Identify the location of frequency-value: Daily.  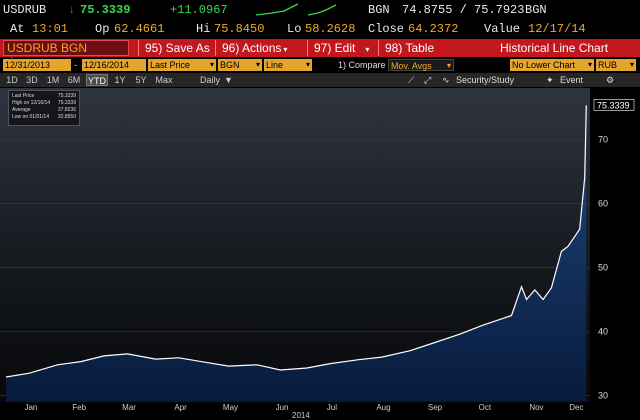
(210, 80).